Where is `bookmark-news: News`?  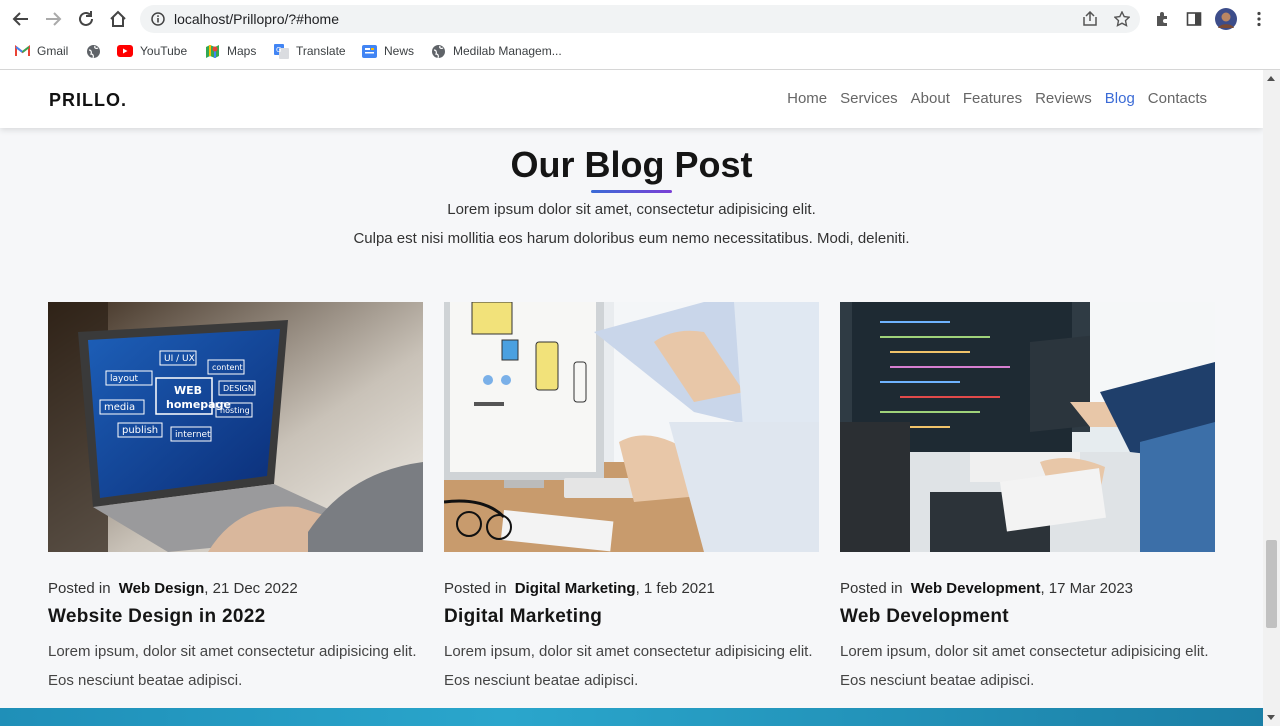 bookmark-news: News is located at coordinates (387, 51).